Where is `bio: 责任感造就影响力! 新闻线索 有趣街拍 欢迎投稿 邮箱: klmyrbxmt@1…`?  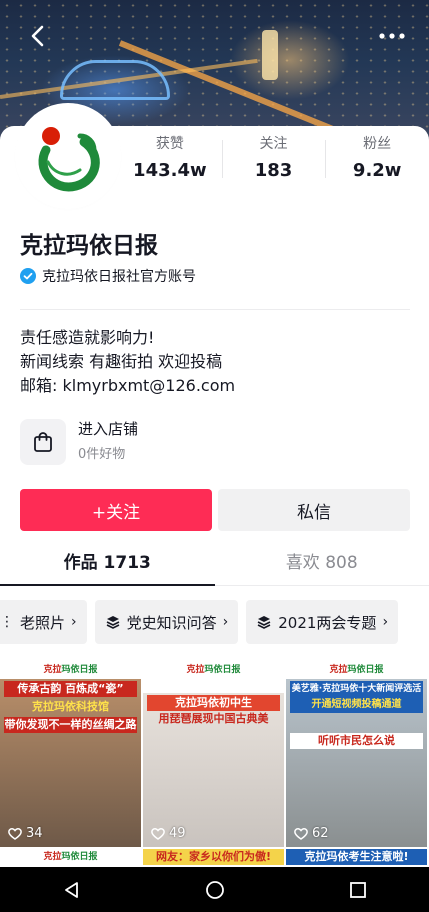
bio: 责任感造就影响力! 新闻线索 有趣街拍 欢迎投稿 邮箱: klmyrbxmt@1… is located at coordinates (127, 362).